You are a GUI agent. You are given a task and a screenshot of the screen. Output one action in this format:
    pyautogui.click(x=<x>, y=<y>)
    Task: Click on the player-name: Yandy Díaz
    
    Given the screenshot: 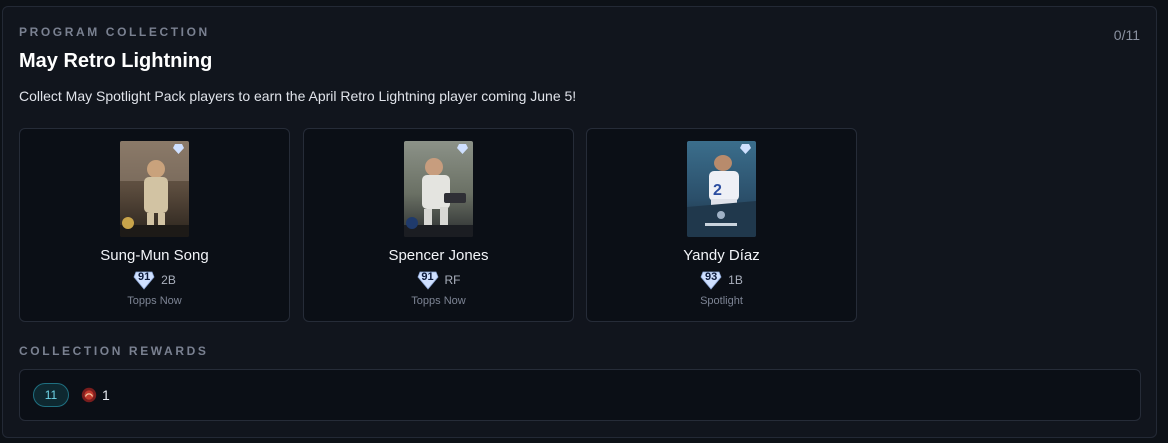 What is the action you would take?
    pyautogui.click(x=721, y=255)
    